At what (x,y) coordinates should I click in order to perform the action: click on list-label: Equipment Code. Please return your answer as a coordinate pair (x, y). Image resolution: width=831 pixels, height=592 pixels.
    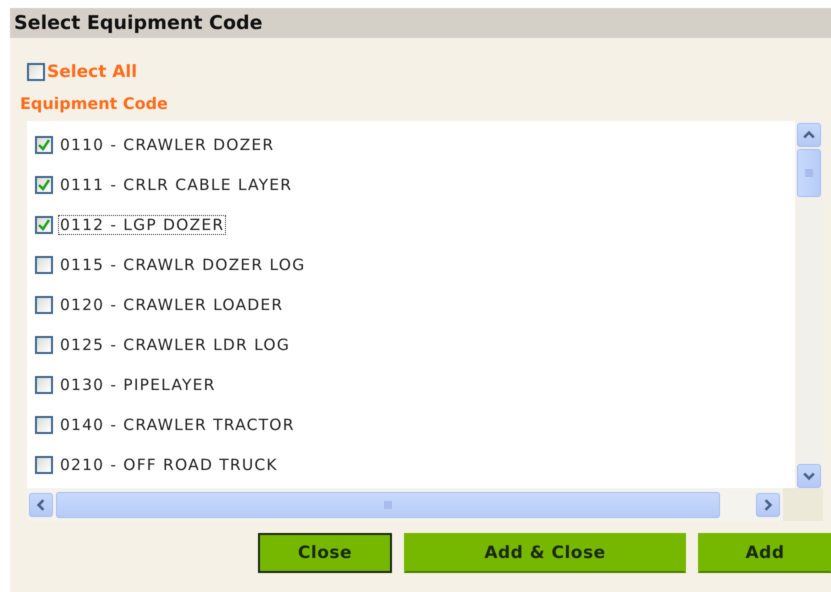
    Looking at the image, I should click on (94, 103).